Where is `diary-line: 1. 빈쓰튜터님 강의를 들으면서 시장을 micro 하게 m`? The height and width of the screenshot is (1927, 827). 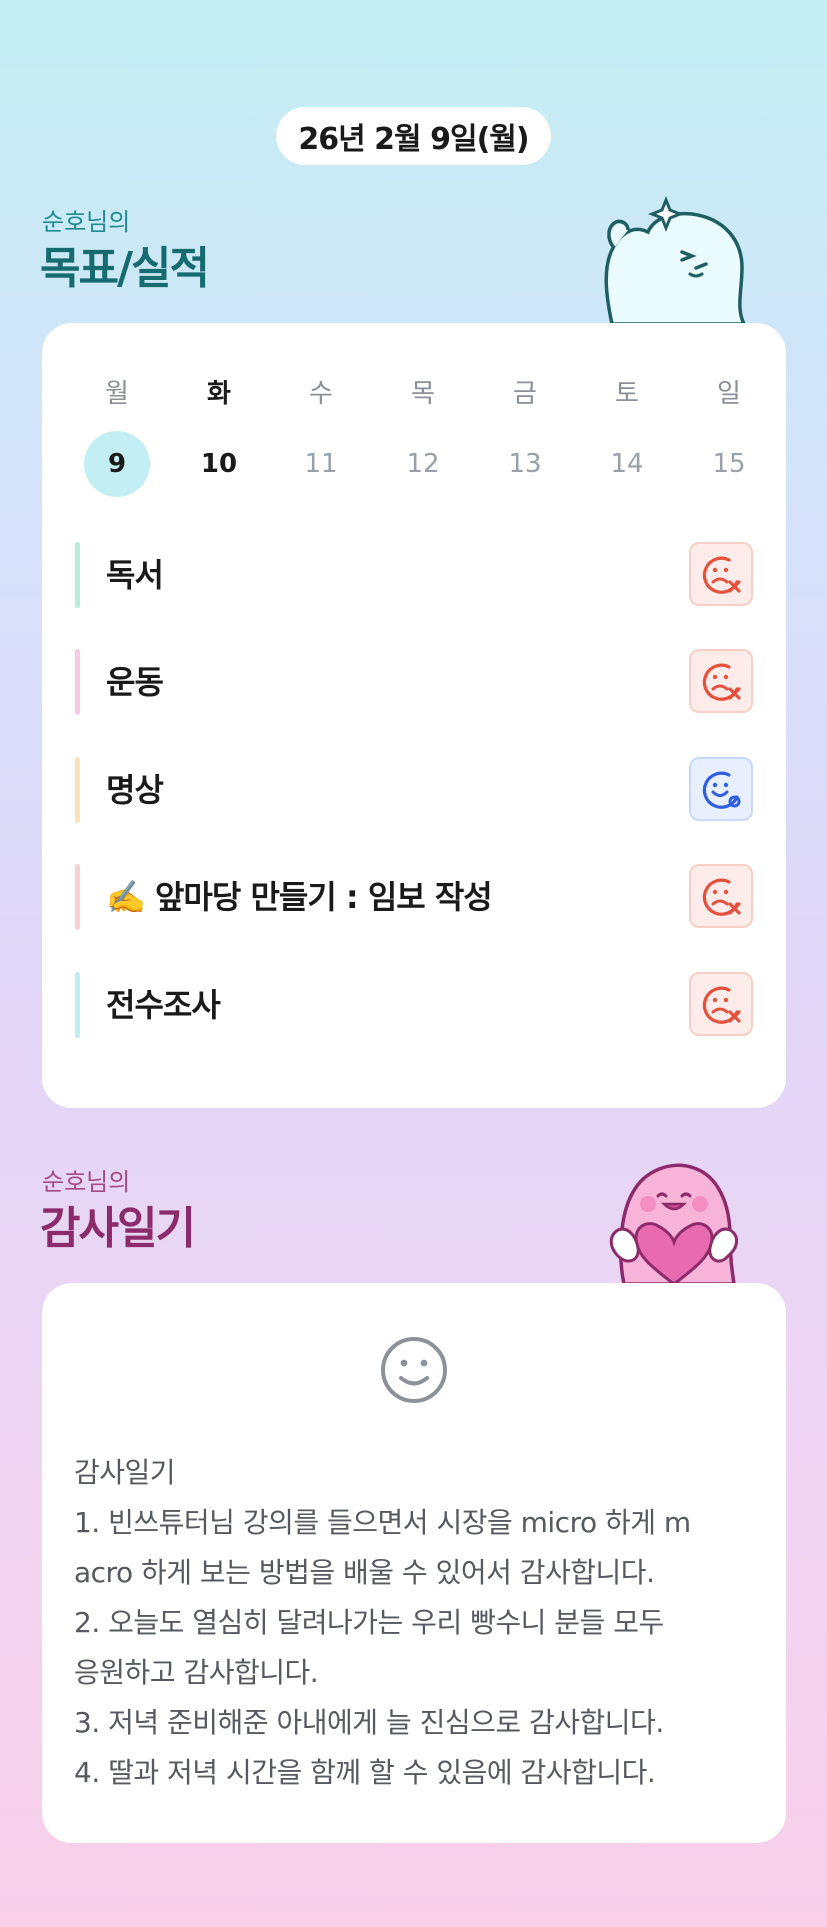
diary-line: 1. 빈쓰튜터님 강의를 들으면서 시장을 micro 하게 m is located at coordinates (382, 1522).